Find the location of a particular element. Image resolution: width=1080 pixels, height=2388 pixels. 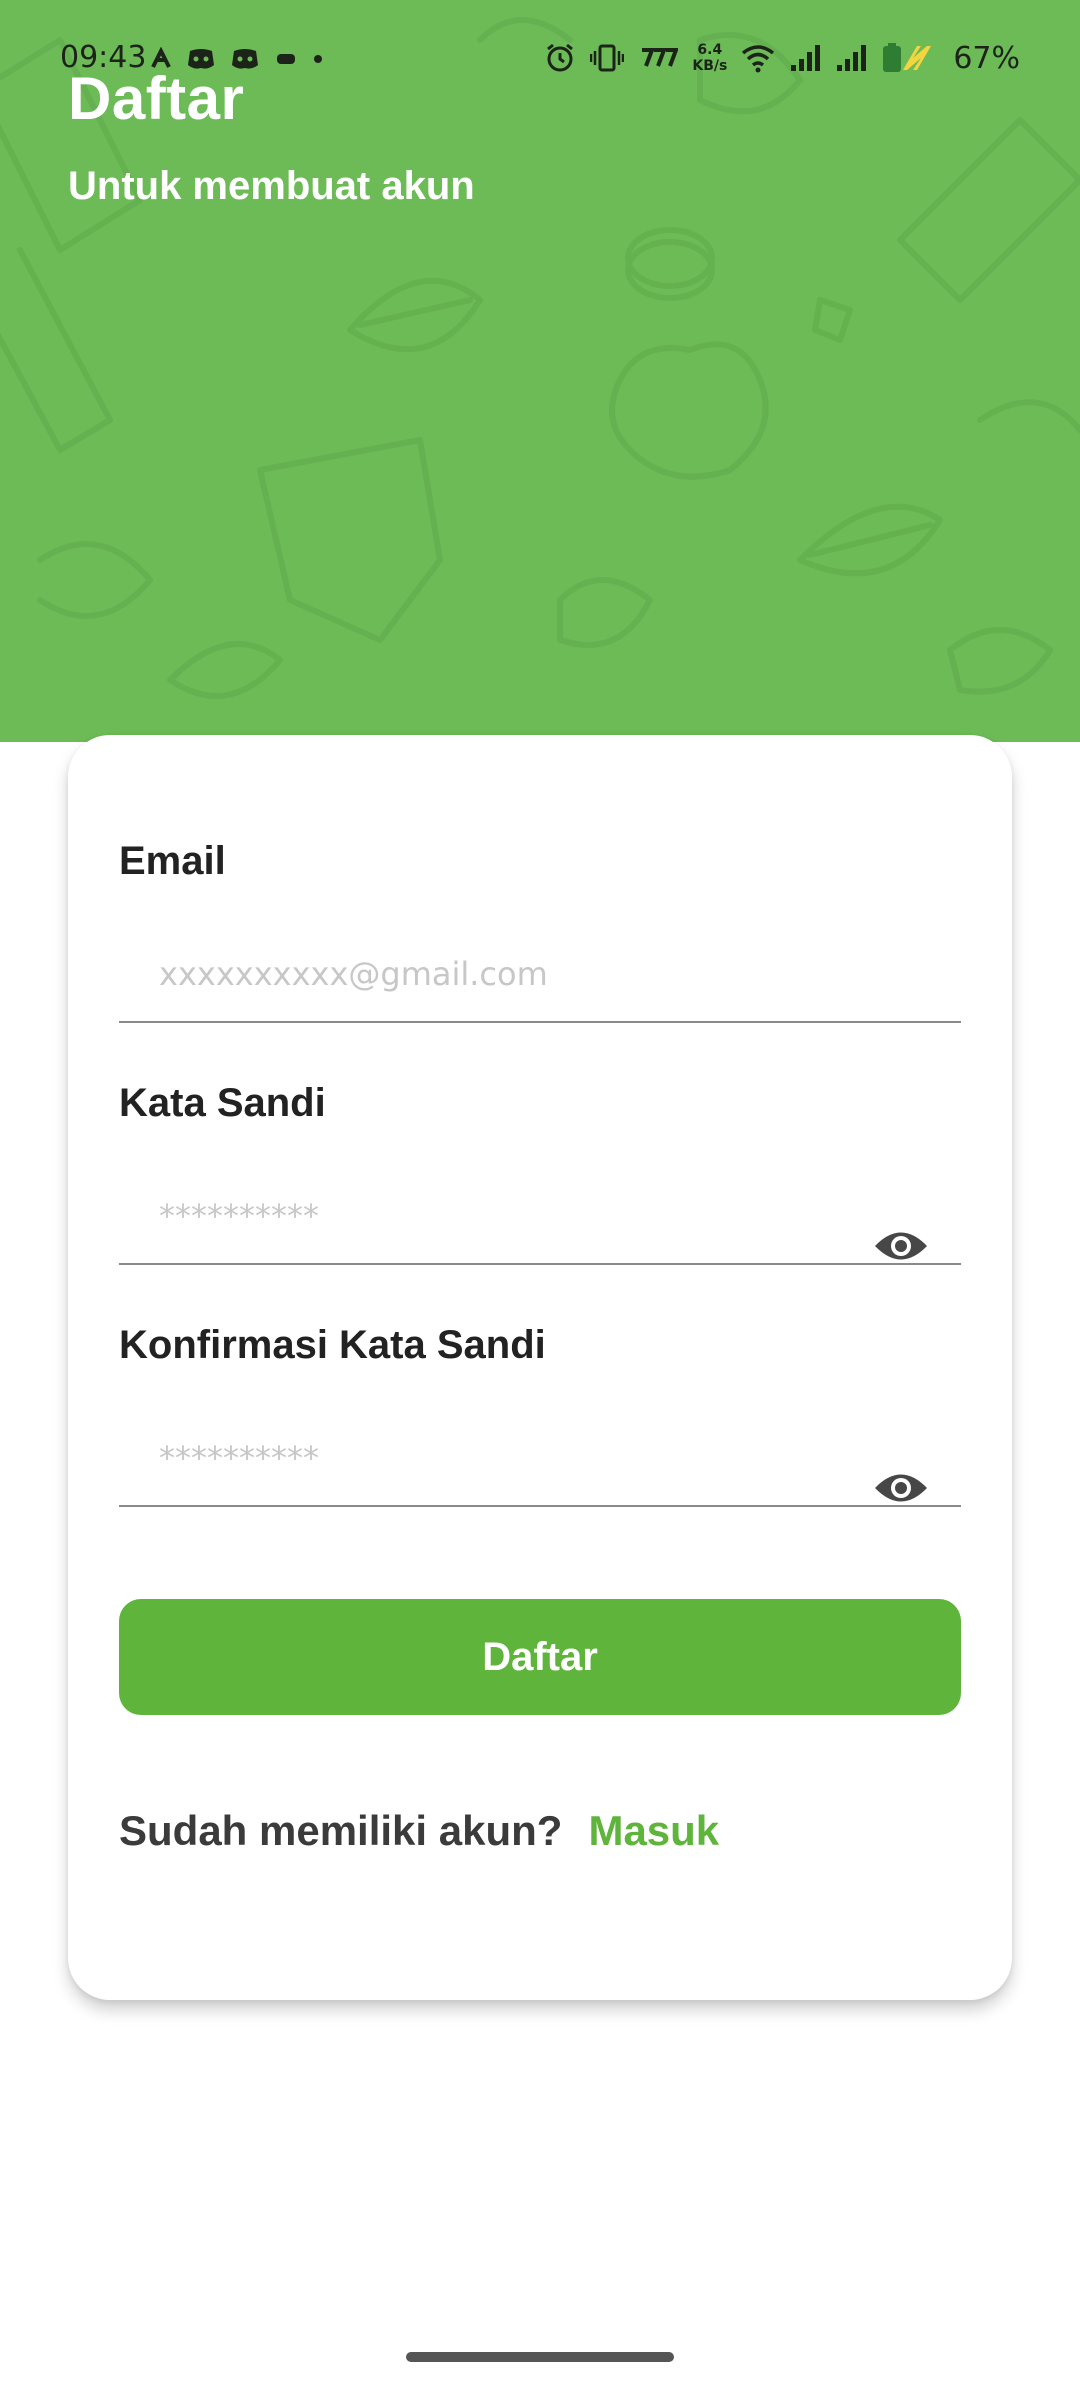

toggle-password-visibility-button is located at coordinates (901, 1246).